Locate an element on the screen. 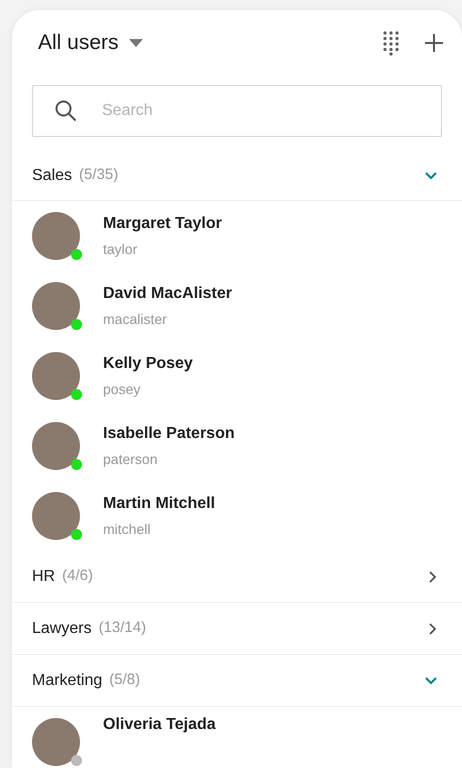  user-filter-dropdown: All users is located at coordinates (90, 43).